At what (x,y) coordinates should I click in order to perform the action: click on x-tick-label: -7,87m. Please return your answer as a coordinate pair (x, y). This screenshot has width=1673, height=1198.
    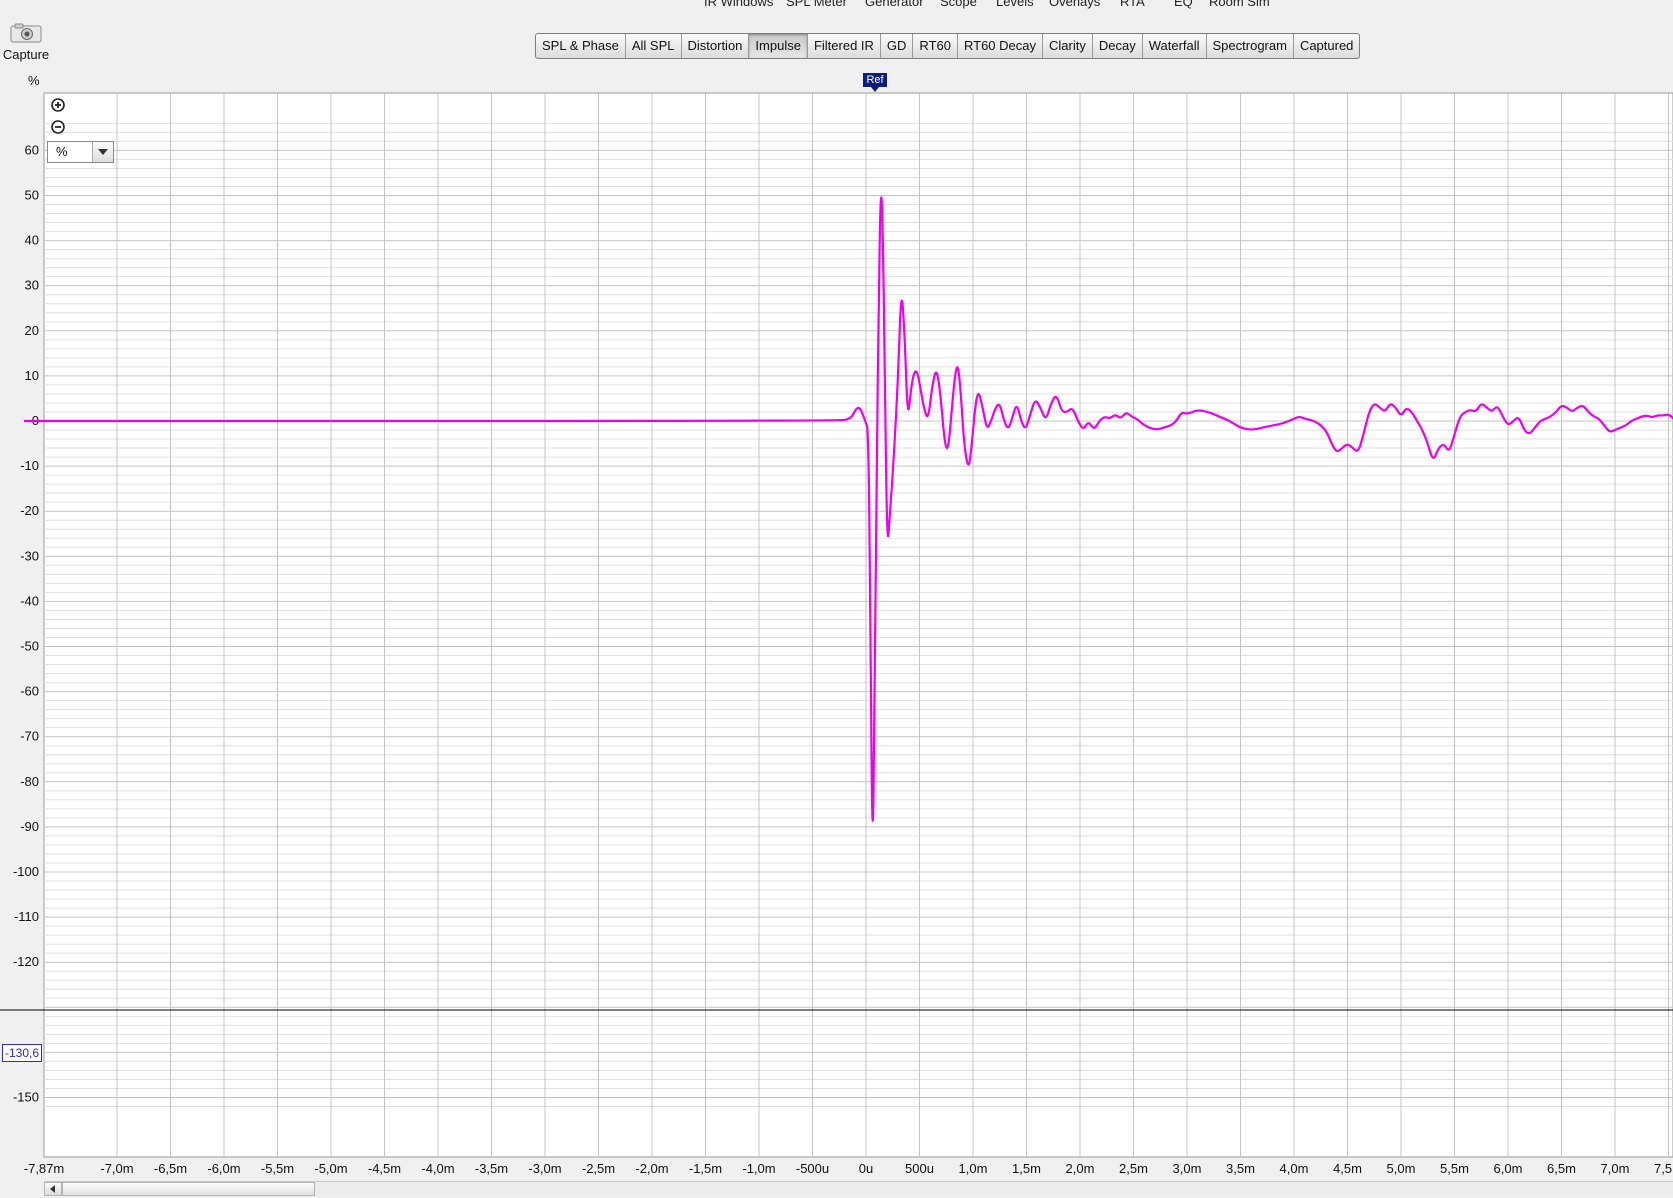
    Looking at the image, I should click on (44, 1168).